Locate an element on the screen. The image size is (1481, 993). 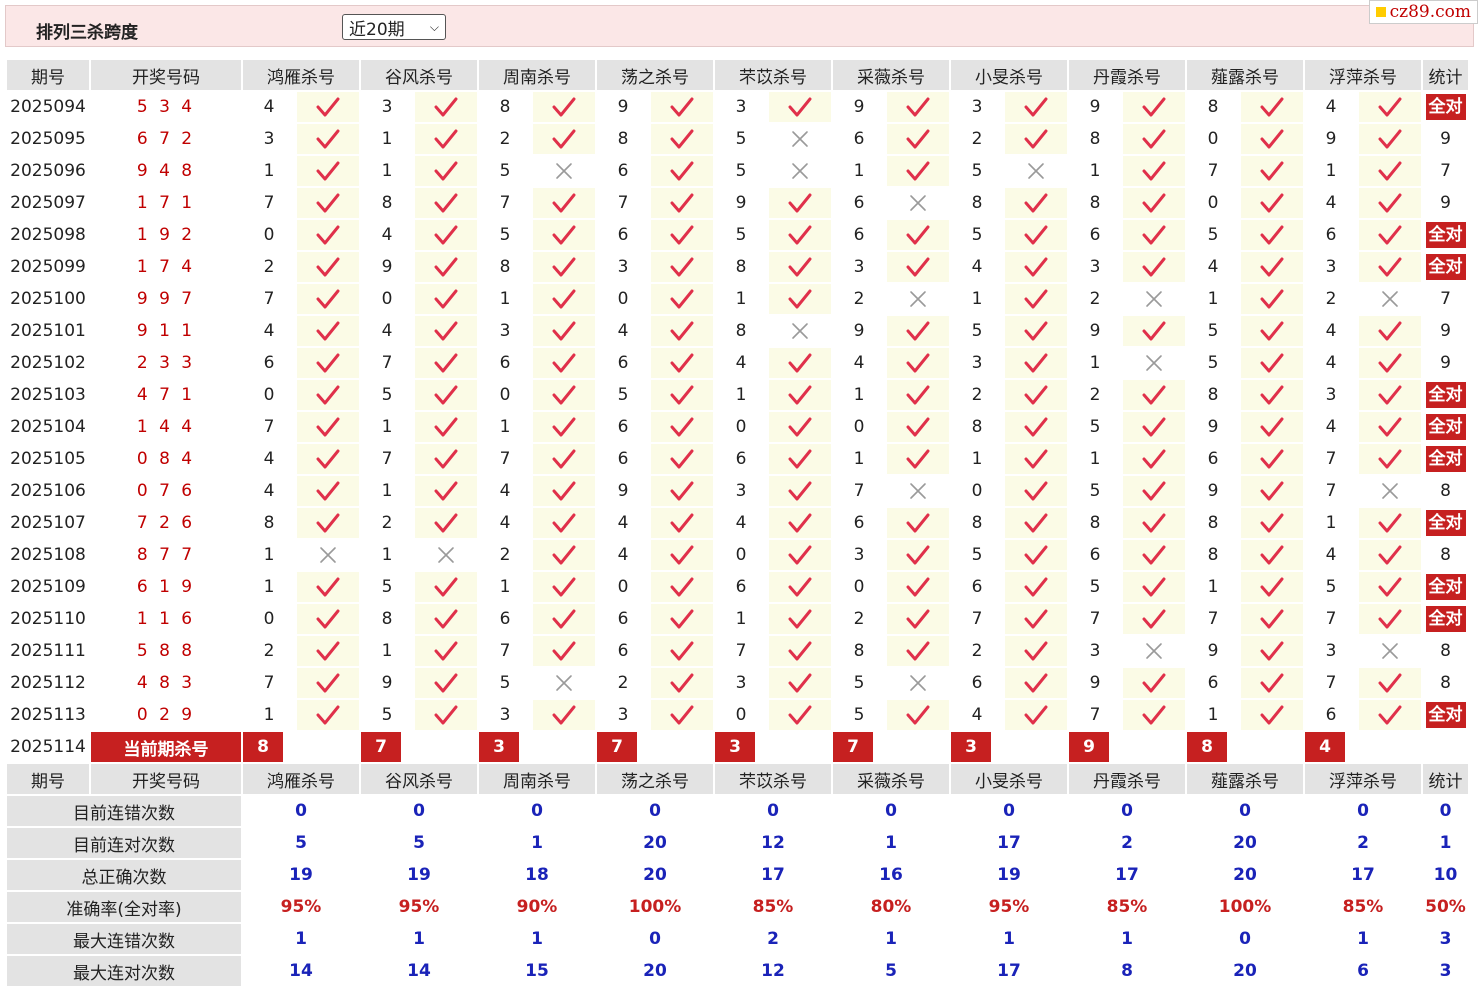
table-row: 2025110 1 1 6 0 8 6 6 1 2 7 7 7 7 全对 is located at coordinates (737, 619).